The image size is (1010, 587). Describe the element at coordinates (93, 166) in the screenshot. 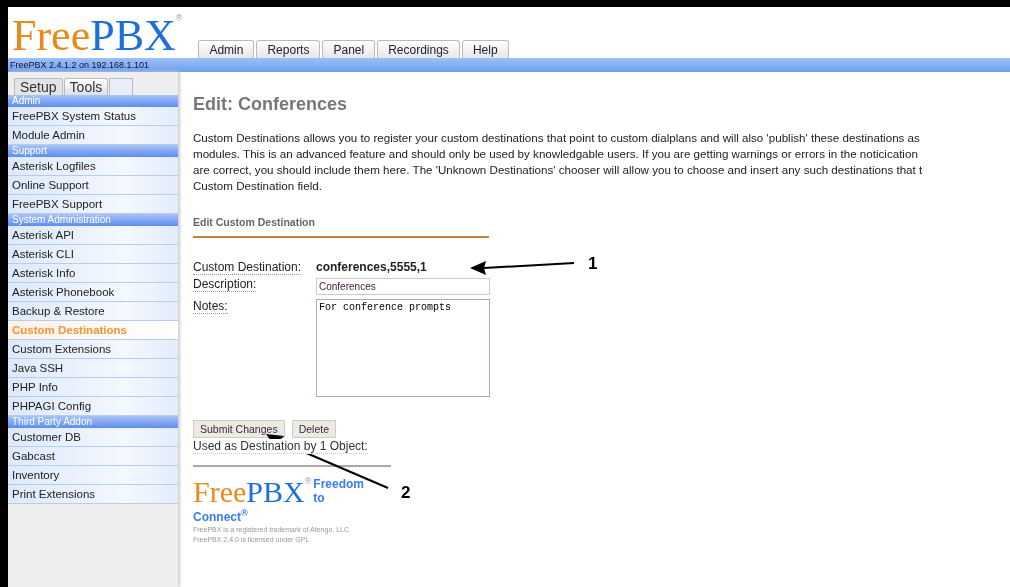

I see `sidebar-item: Asterisk Logfiles` at that location.